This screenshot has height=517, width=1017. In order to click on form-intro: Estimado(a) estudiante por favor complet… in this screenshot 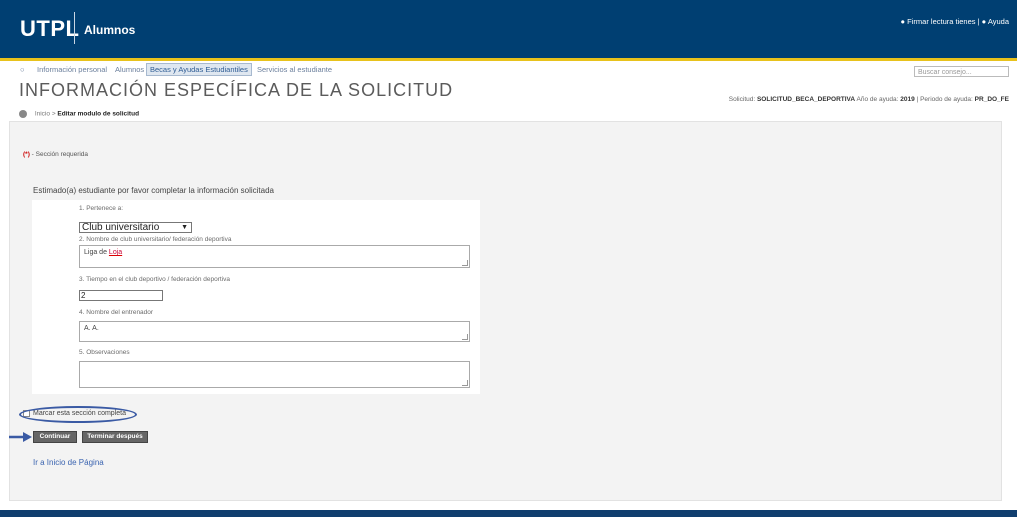, I will do `click(154, 190)`.